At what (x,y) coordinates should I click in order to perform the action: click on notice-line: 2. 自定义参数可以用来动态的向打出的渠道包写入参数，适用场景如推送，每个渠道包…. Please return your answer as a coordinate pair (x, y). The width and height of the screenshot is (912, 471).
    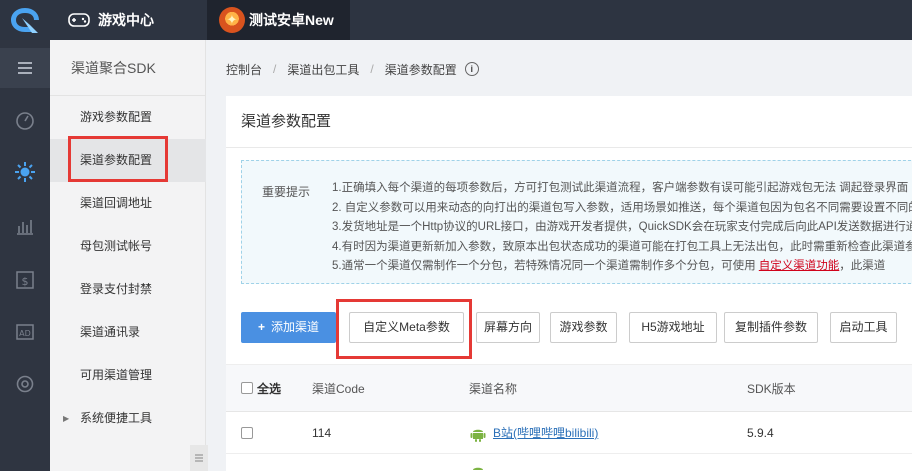
    Looking at the image, I should click on (622, 207).